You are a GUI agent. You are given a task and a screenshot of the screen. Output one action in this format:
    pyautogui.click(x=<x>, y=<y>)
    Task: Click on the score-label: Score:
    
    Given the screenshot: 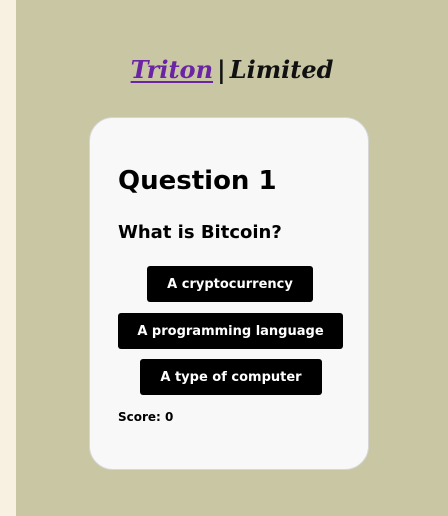 What is the action you would take?
    pyautogui.click(x=139, y=417)
    